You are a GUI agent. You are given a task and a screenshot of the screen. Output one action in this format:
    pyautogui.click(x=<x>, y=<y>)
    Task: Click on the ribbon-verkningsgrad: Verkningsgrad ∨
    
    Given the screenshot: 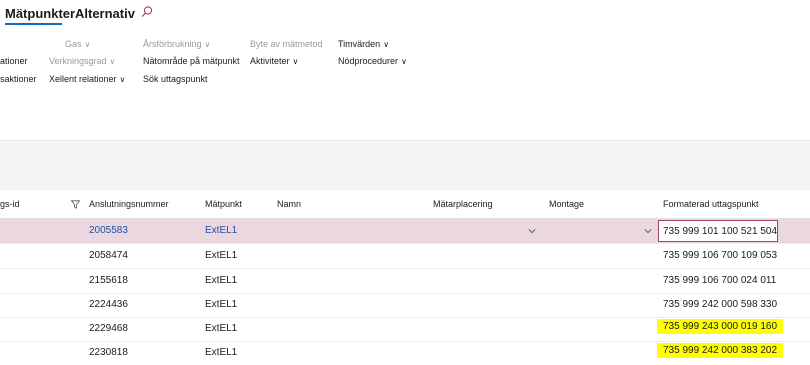 What is the action you would take?
    pyautogui.click(x=82, y=61)
    